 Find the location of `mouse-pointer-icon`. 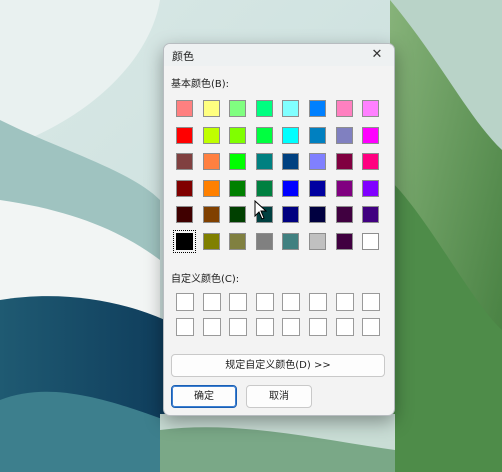

mouse-pointer-icon is located at coordinates (261, 210).